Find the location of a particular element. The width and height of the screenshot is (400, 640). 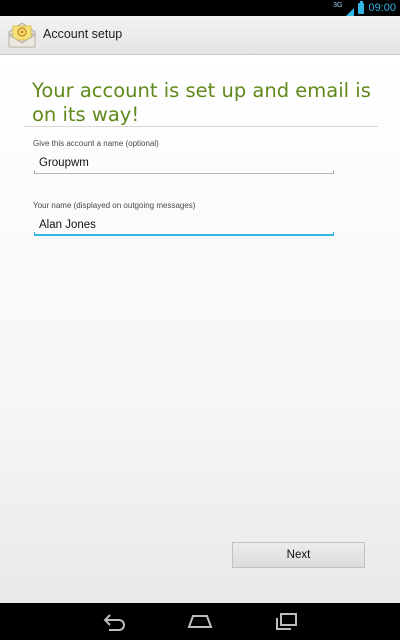

account-name-label: Give this account a name (optional) is located at coordinates (96, 143).